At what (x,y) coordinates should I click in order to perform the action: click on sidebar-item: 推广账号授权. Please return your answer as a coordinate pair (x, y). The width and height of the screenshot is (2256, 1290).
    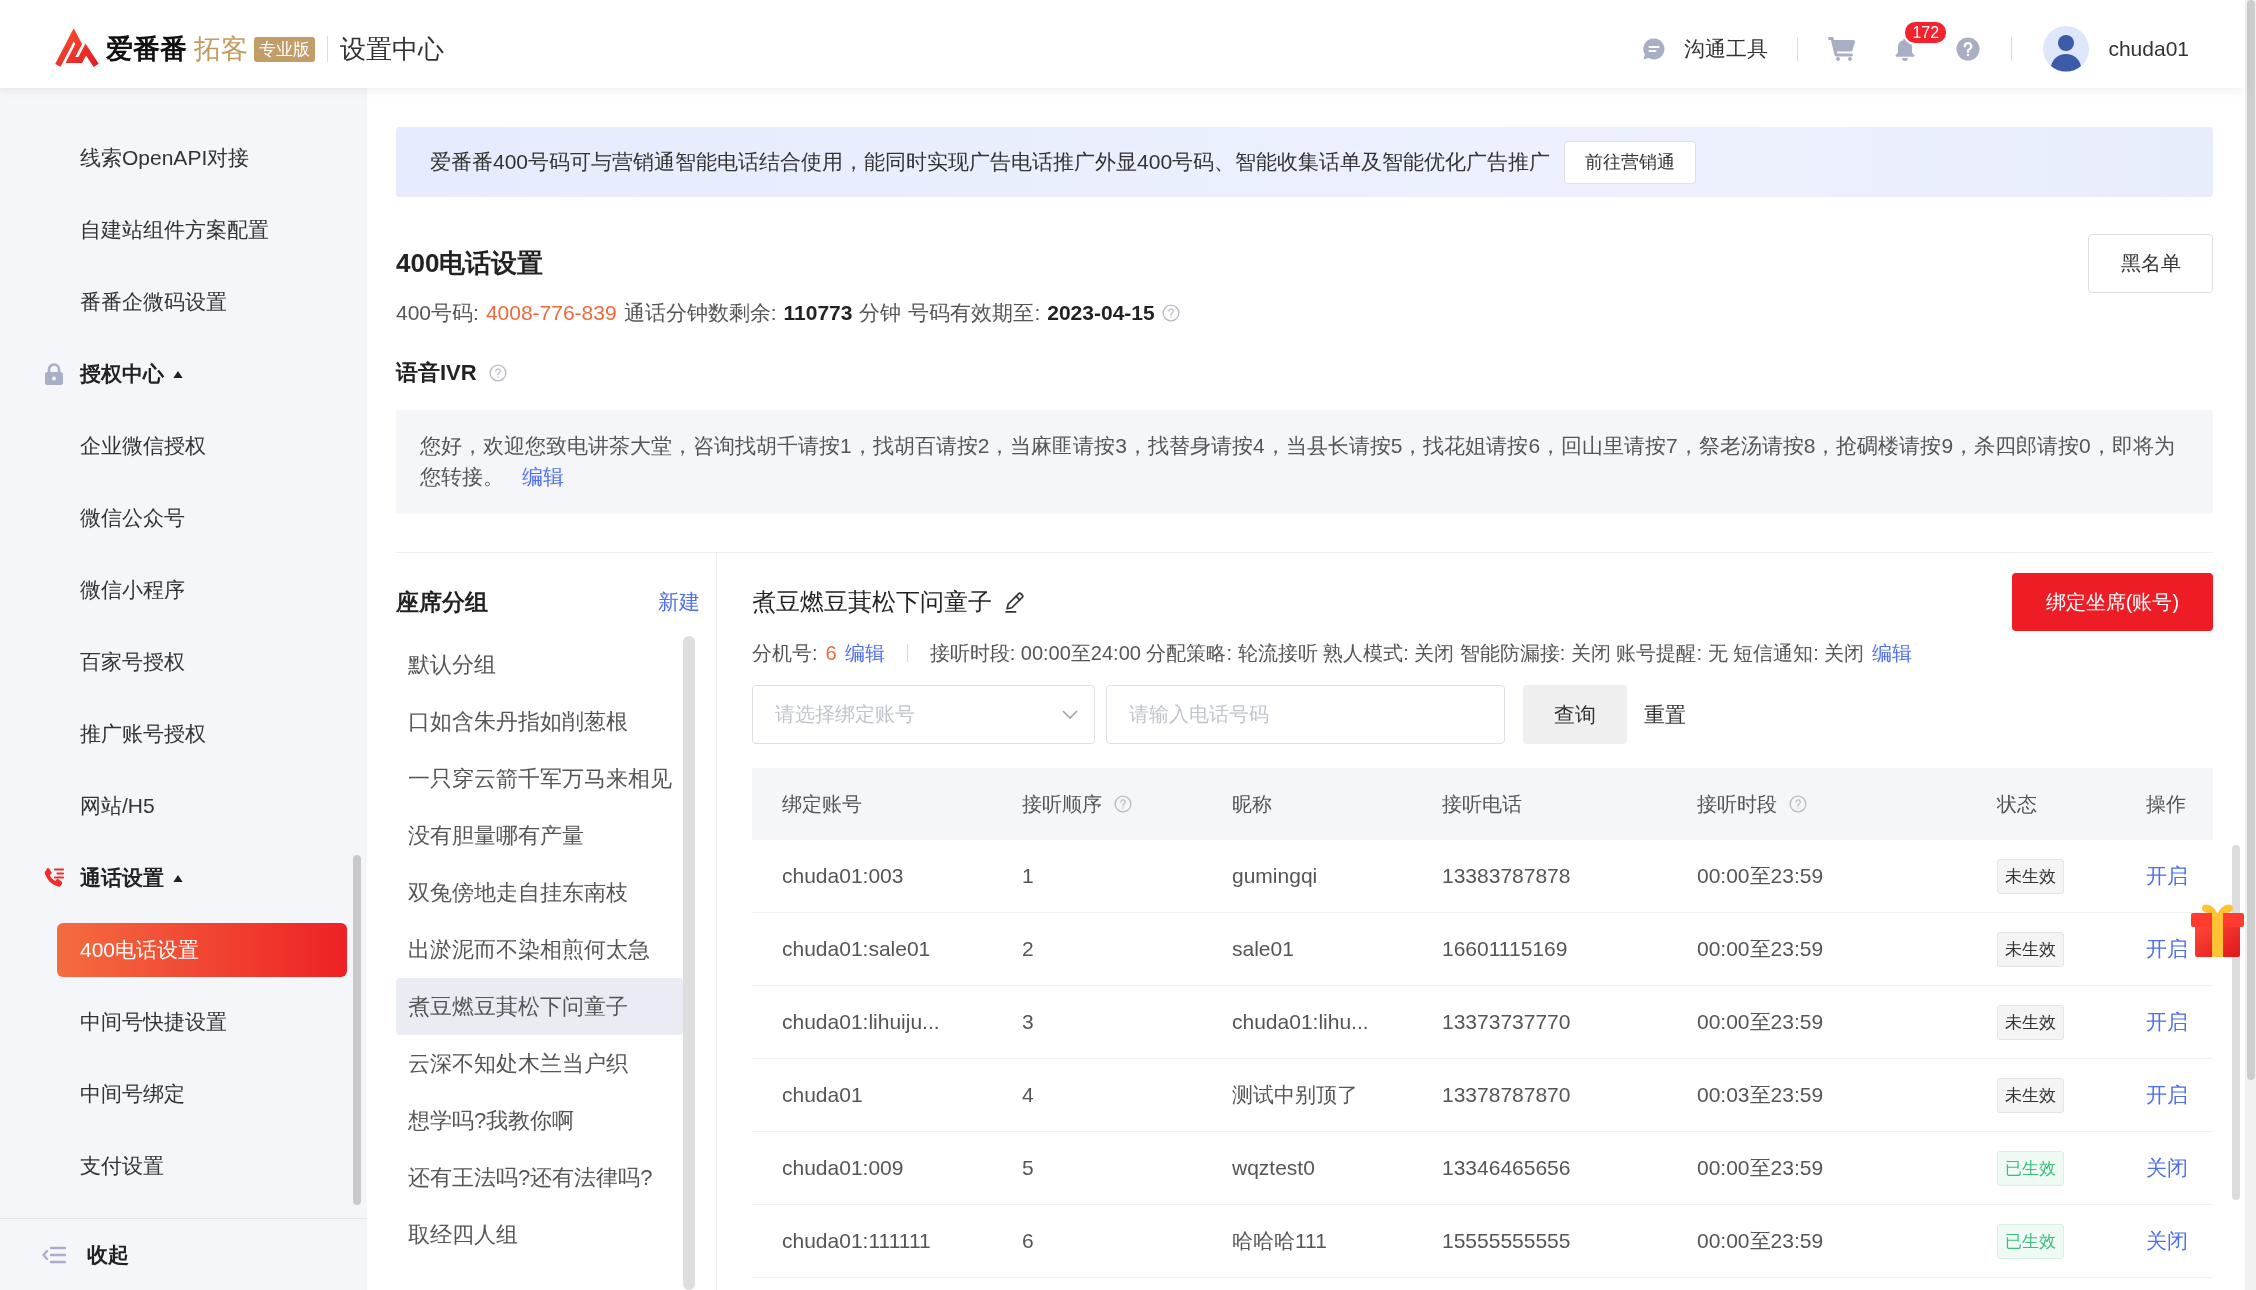
    Looking at the image, I should click on (202, 734).